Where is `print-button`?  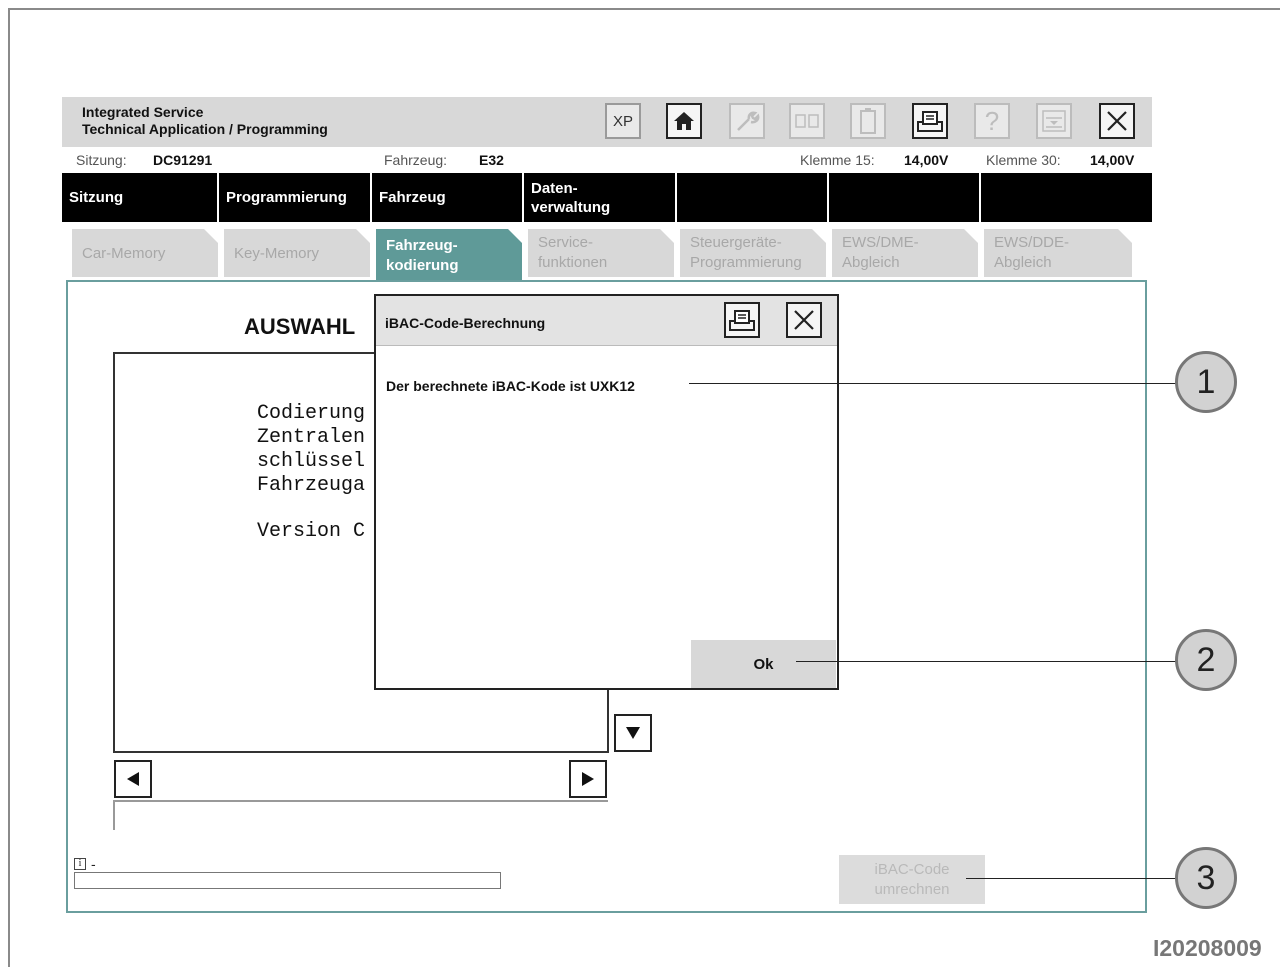 print-button is located at coordinates (930, 121).